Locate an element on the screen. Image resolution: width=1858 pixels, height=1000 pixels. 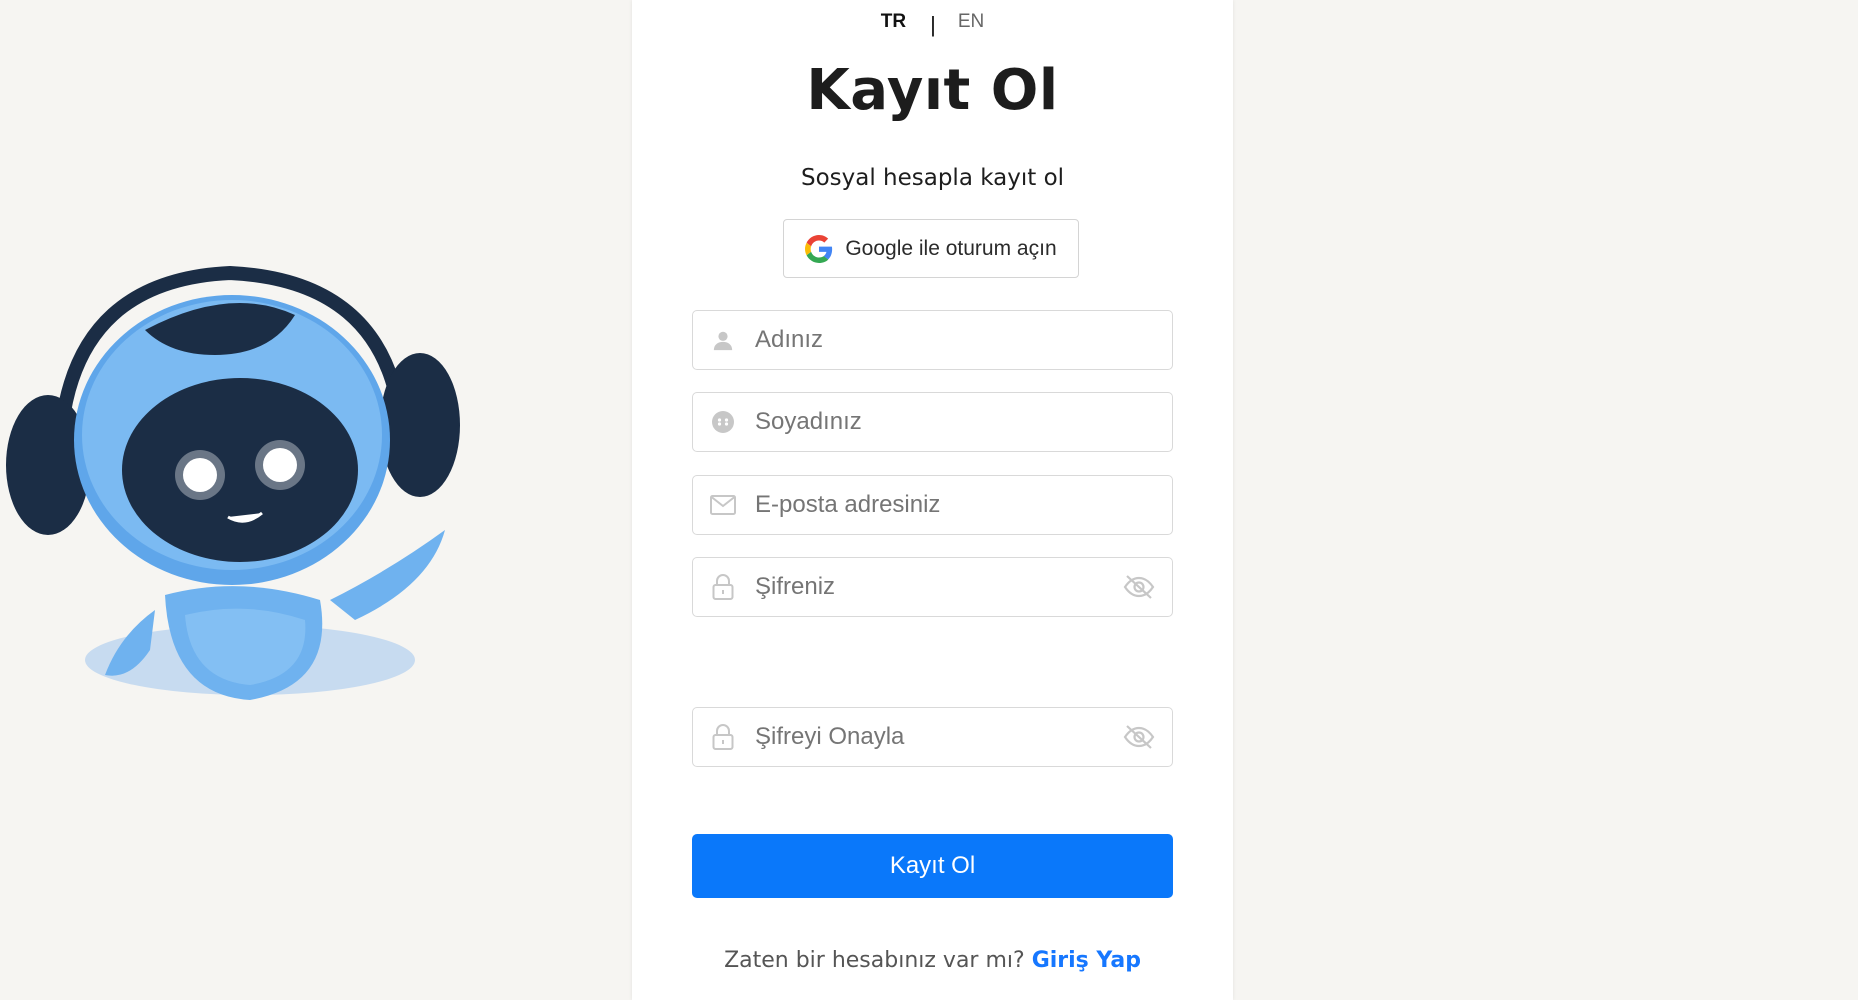
register-button: Kayıt Ol is located at coordinates (932, 866).